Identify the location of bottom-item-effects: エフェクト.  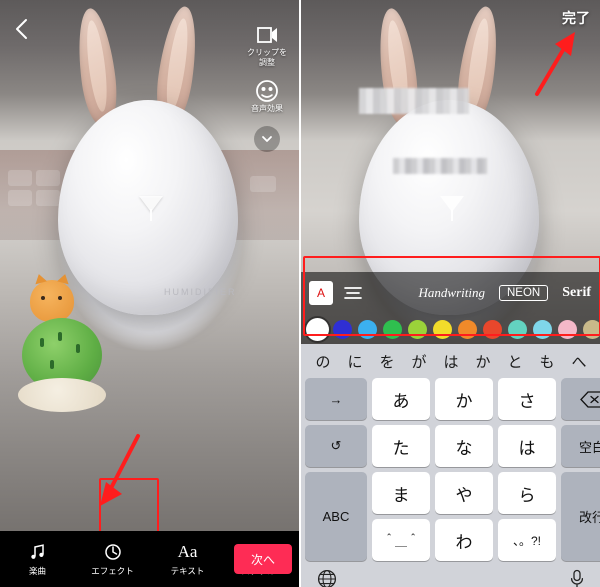
(112, 559).